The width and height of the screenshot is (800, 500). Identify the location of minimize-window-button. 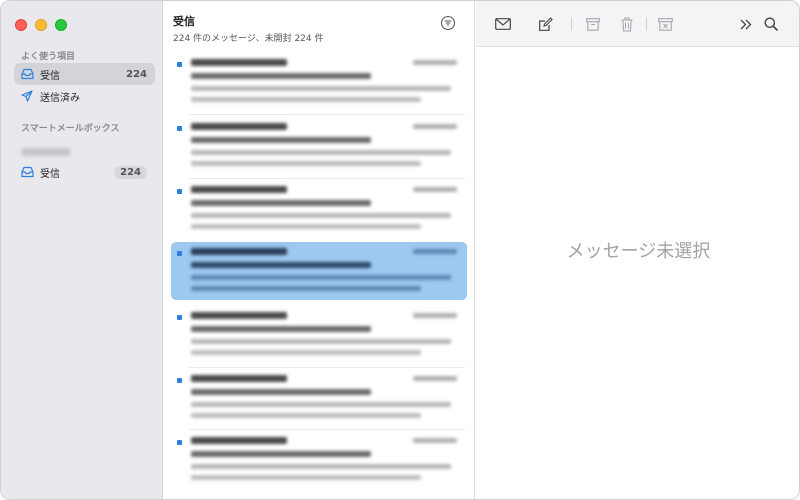
(41, 25).